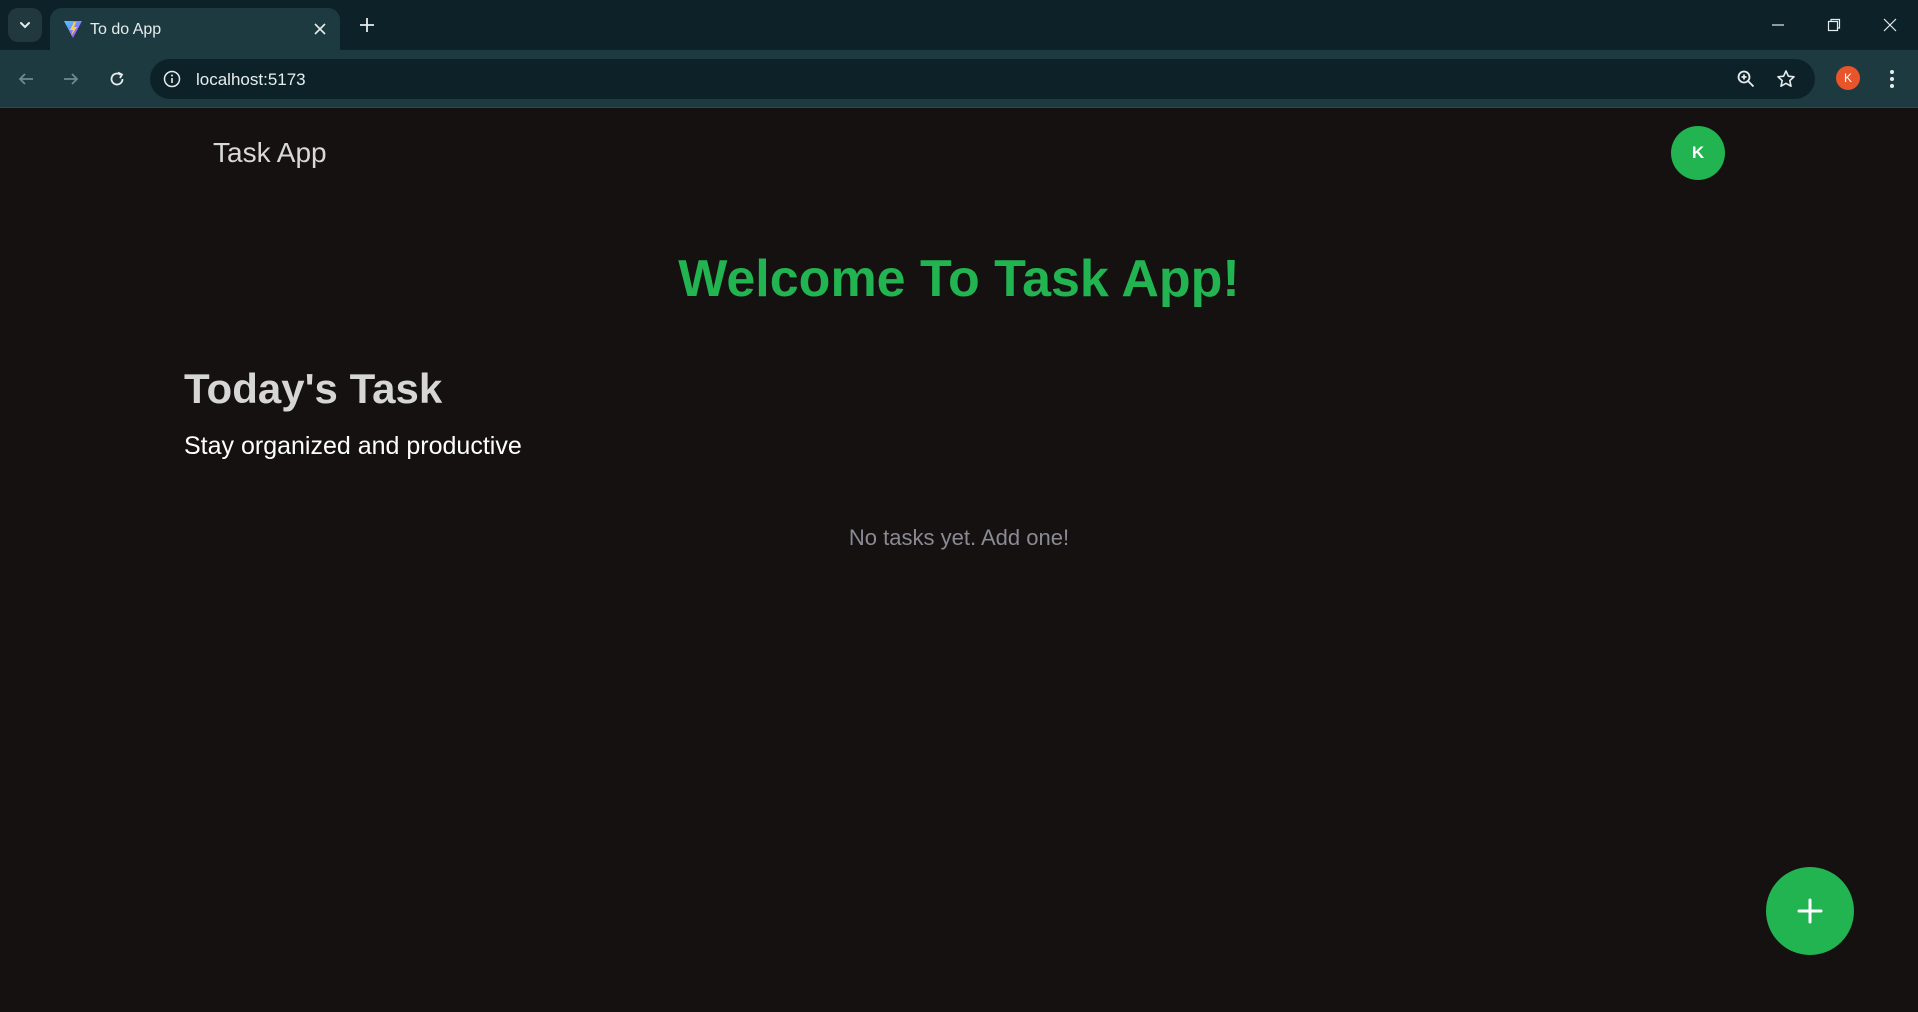 This screenshot has height=1012, width=1918. Describe the element at coordinates (251, 80) in the screenshot. I see `url-text: localhost:5173` at that location.